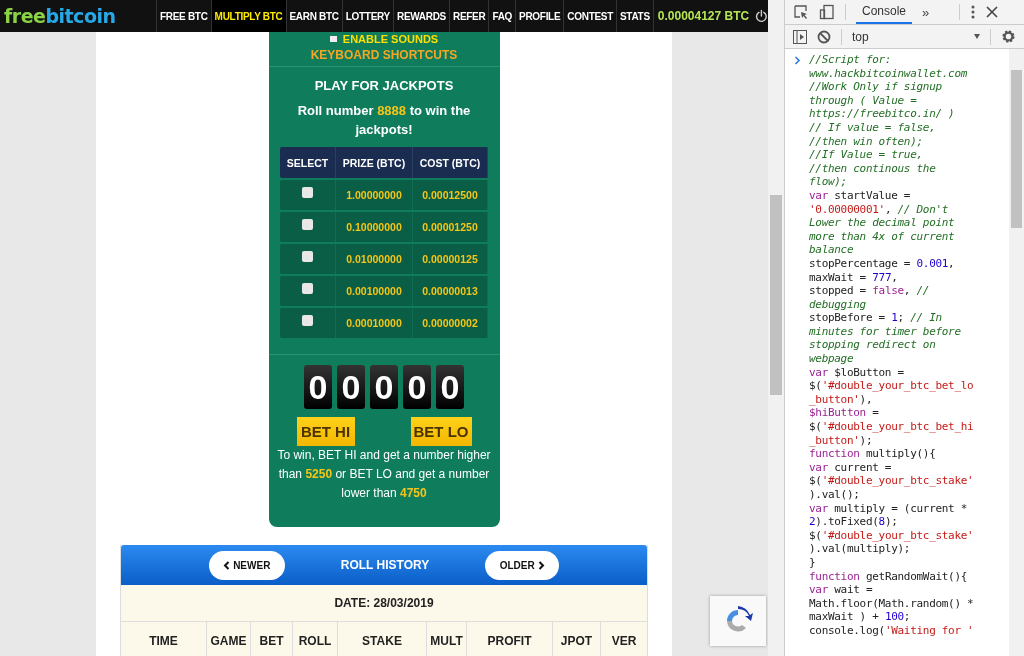  I want to click on table-cell: 0.00000013, so click(450, 291).